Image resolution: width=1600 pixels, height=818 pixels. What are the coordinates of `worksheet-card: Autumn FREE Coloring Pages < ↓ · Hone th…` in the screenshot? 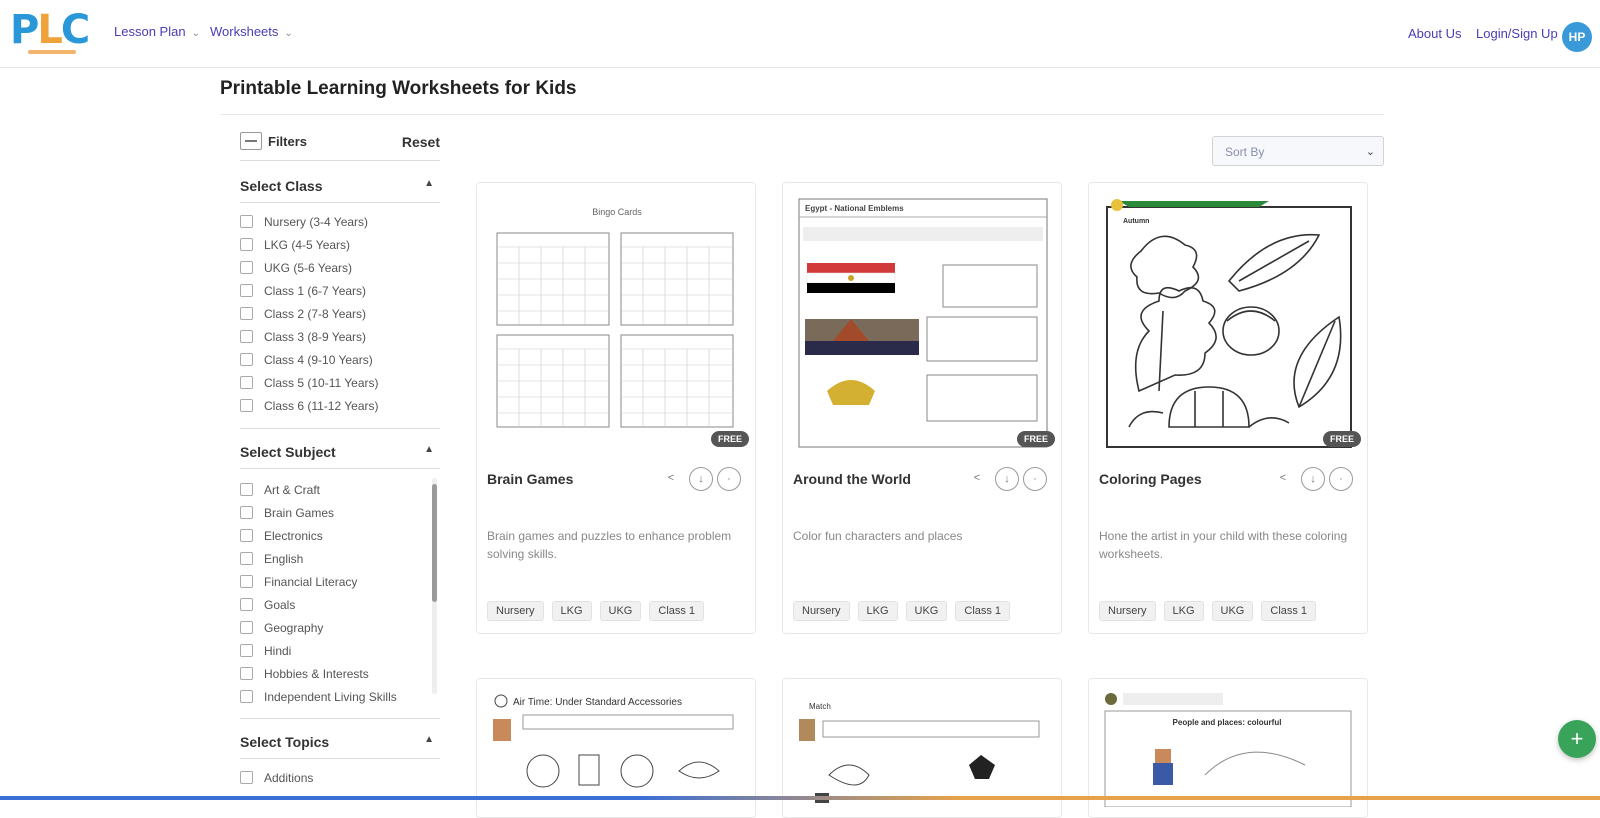 It's located at (1228, 408).